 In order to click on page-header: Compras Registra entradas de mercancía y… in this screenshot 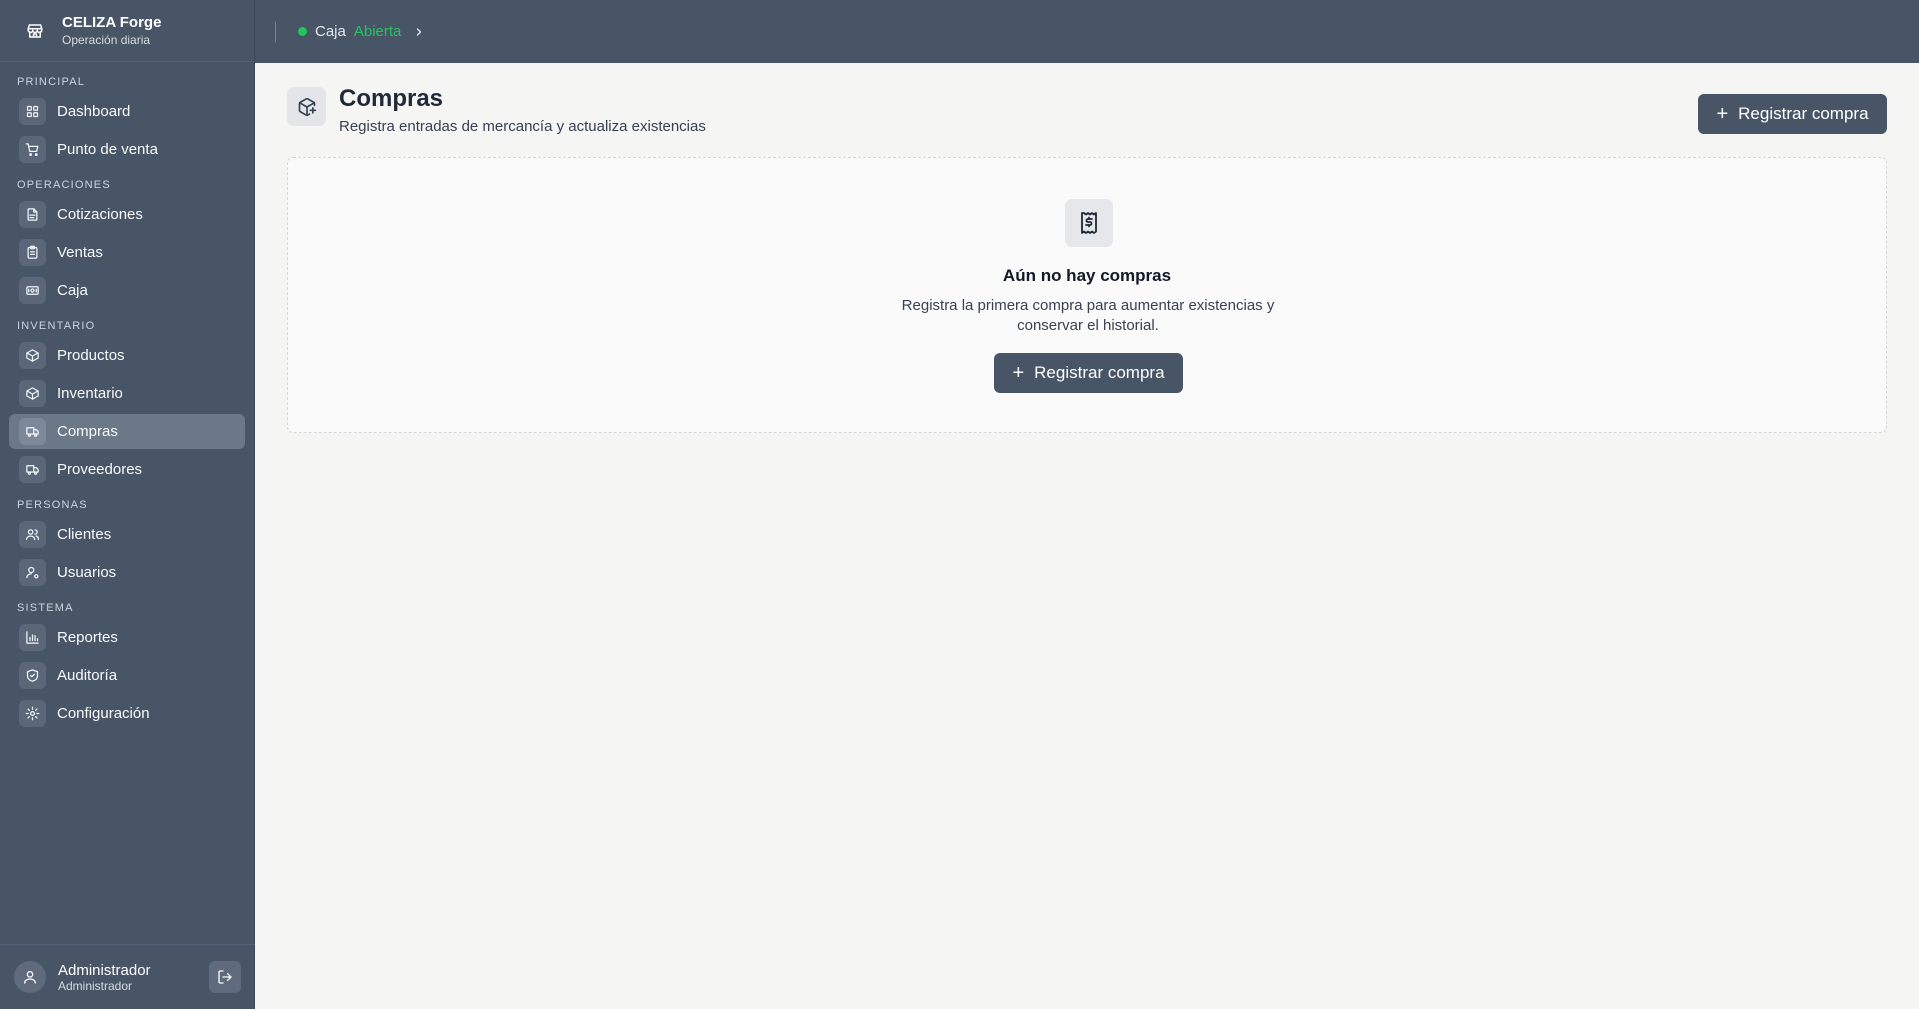, I will do `click(1087, 116)`.